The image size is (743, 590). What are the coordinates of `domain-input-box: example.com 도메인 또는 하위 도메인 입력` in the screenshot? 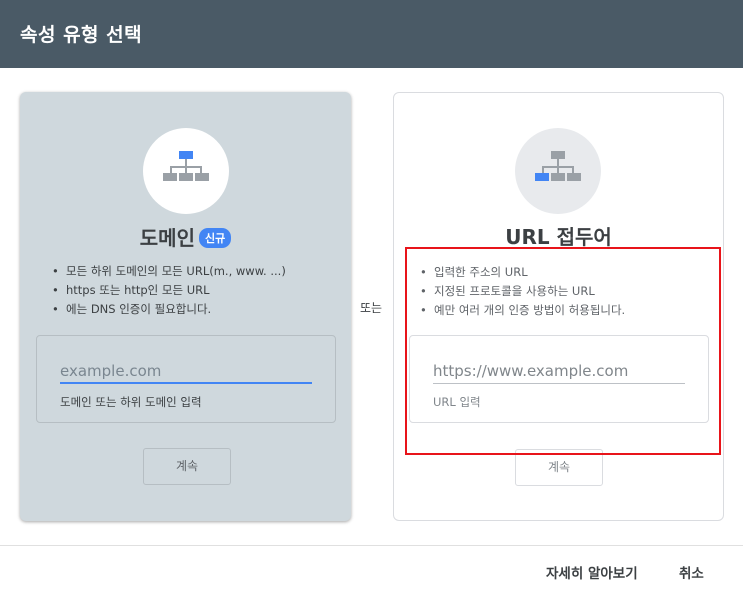 It's located at (186, 379).